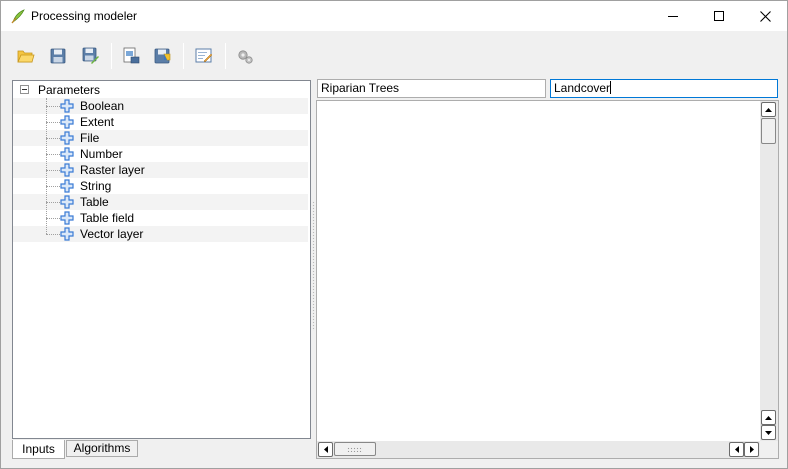 The width and height of the screenshot is (788, 469). I want to click on tree-item-label: Table, so click(94, 202).